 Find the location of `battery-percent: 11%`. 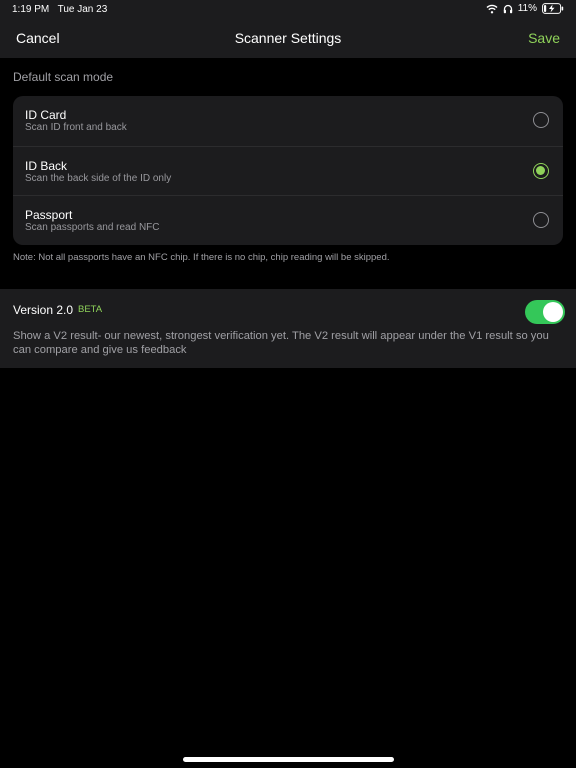

battery-percent: 11% is located at coordinates (527, 8).